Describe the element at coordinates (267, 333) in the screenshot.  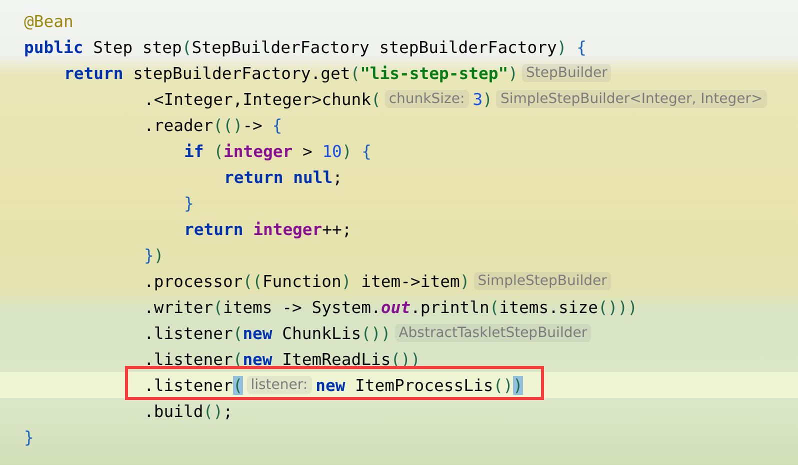
I see `code-text: .listener(new ChunkLis())` at that location.